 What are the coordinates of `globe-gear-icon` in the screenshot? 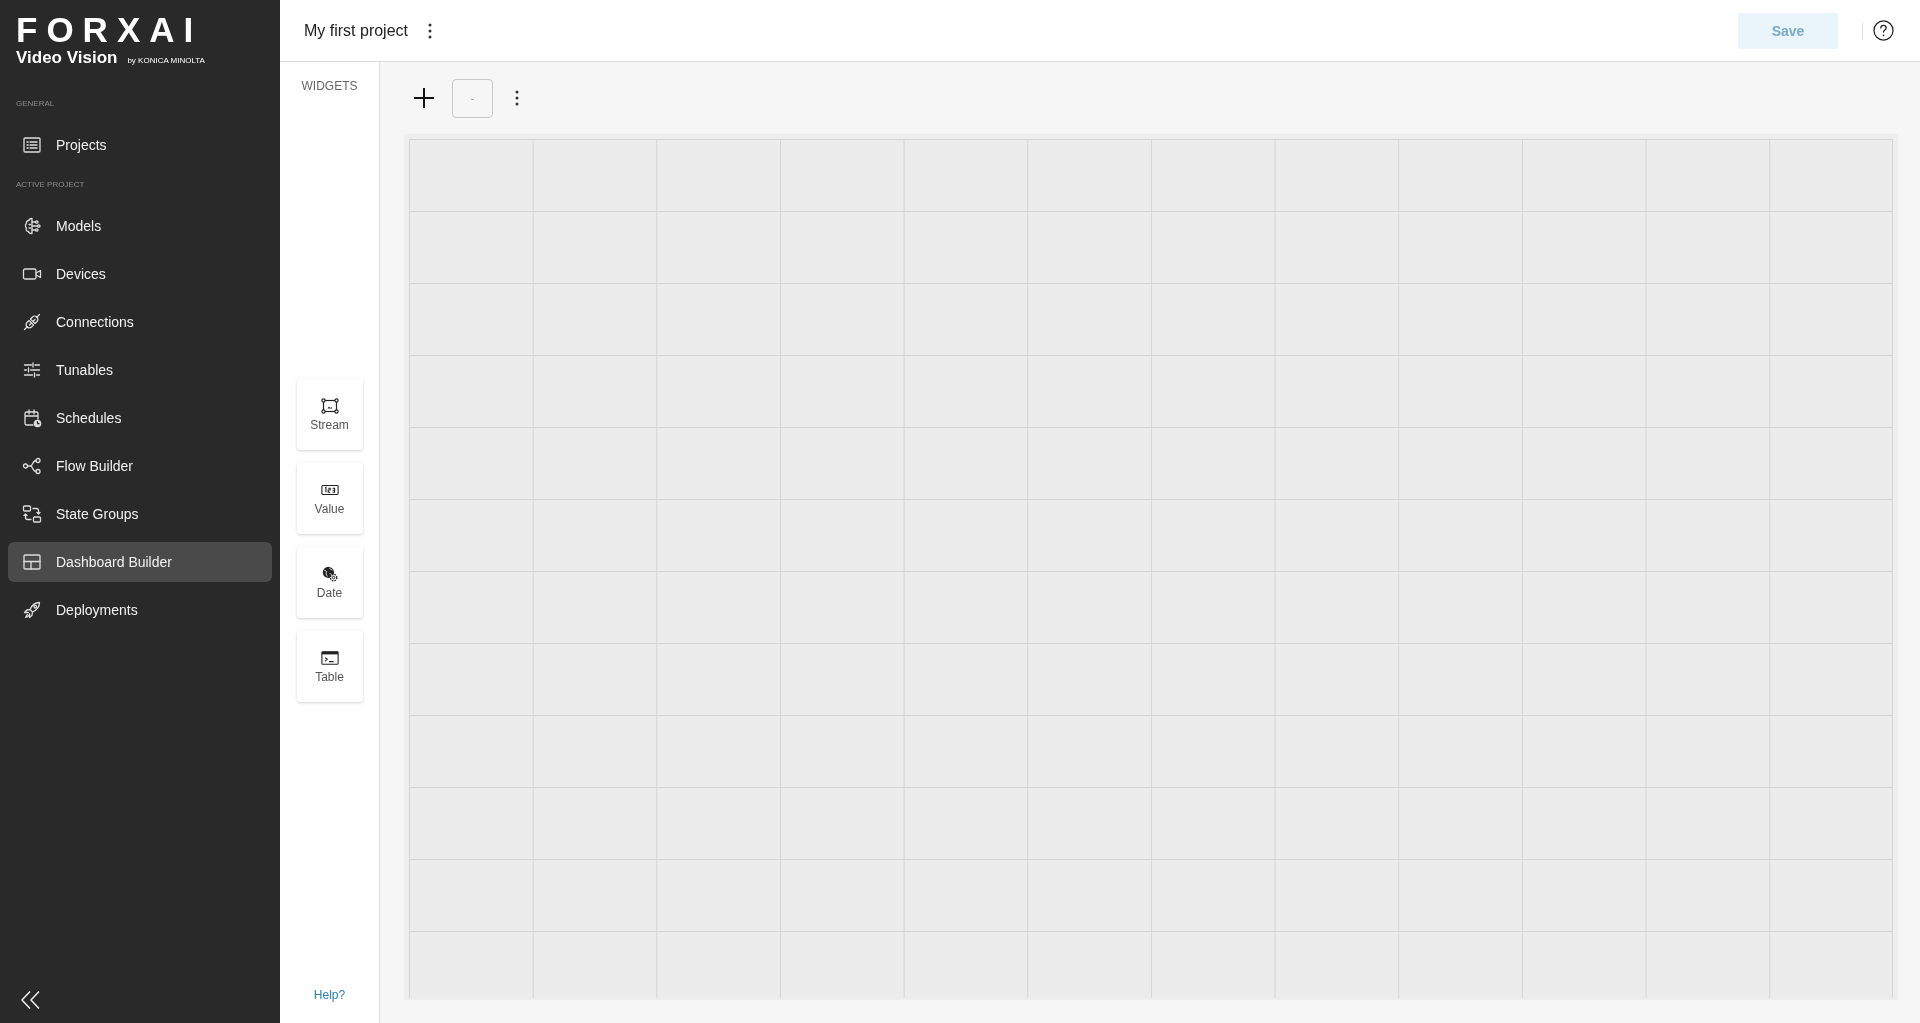 It's located at (329, 573).